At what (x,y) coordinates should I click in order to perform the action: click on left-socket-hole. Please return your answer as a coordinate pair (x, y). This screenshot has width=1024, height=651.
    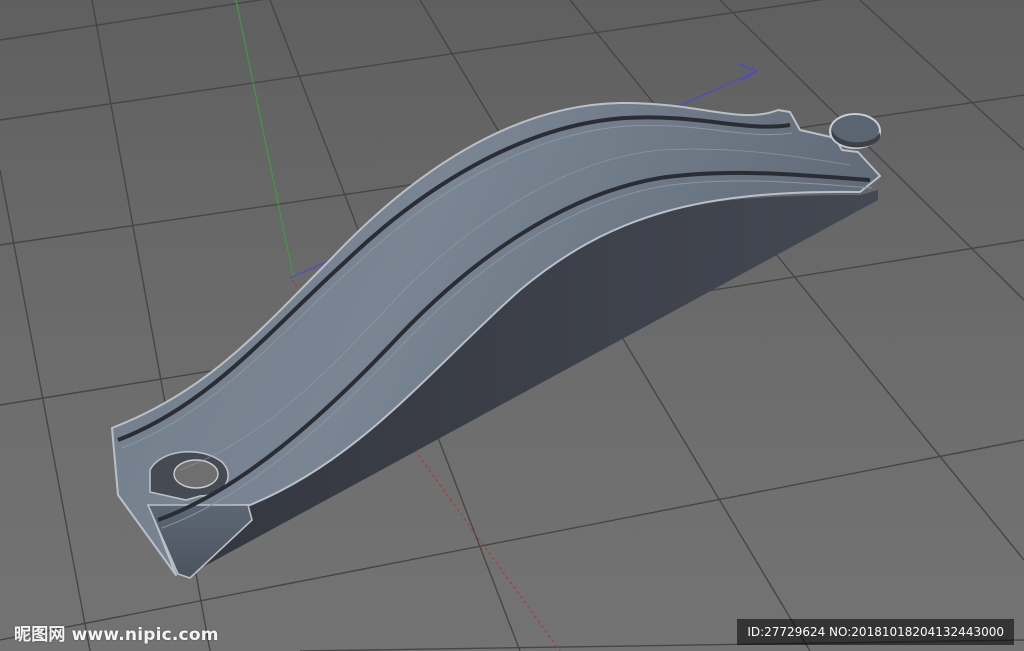
    Looking at the image, I should click on (196, 474).